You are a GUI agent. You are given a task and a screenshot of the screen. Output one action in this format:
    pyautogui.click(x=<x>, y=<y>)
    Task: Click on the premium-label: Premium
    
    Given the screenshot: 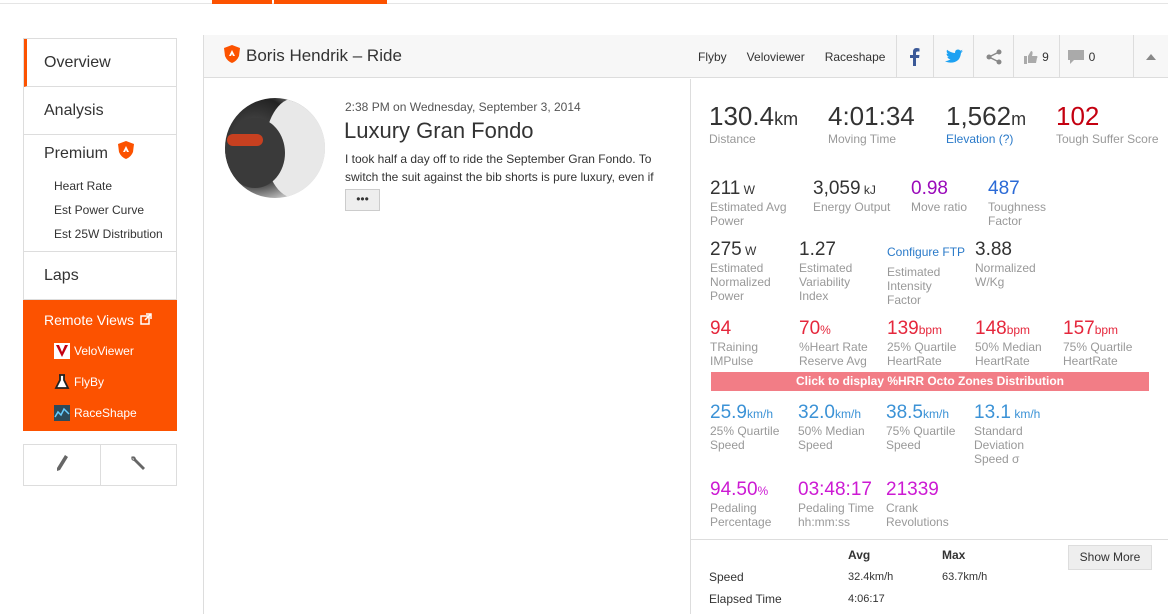 What is the action you would take?
    pyautogui.click(x=76, y=153)
    